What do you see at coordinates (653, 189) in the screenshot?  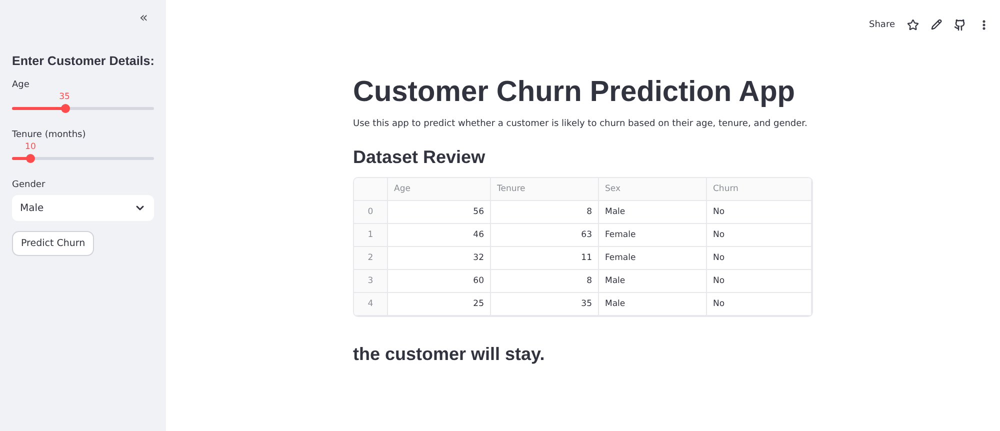 I see `column-header: Sex` at bounding box center [653, 189].